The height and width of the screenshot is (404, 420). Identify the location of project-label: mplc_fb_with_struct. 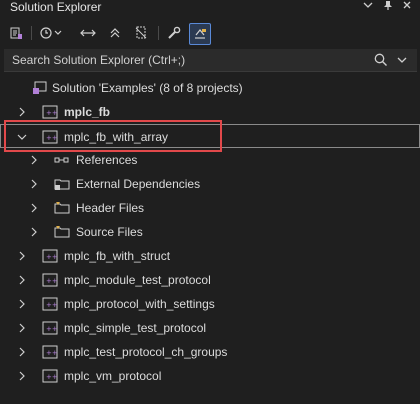
(117, 256).